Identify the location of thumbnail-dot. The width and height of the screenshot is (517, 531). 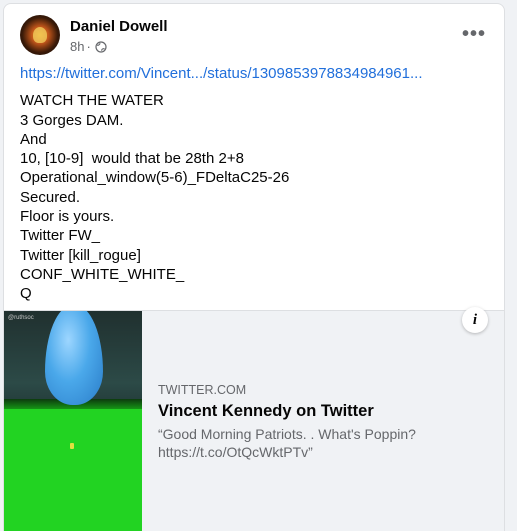
(72, 446).